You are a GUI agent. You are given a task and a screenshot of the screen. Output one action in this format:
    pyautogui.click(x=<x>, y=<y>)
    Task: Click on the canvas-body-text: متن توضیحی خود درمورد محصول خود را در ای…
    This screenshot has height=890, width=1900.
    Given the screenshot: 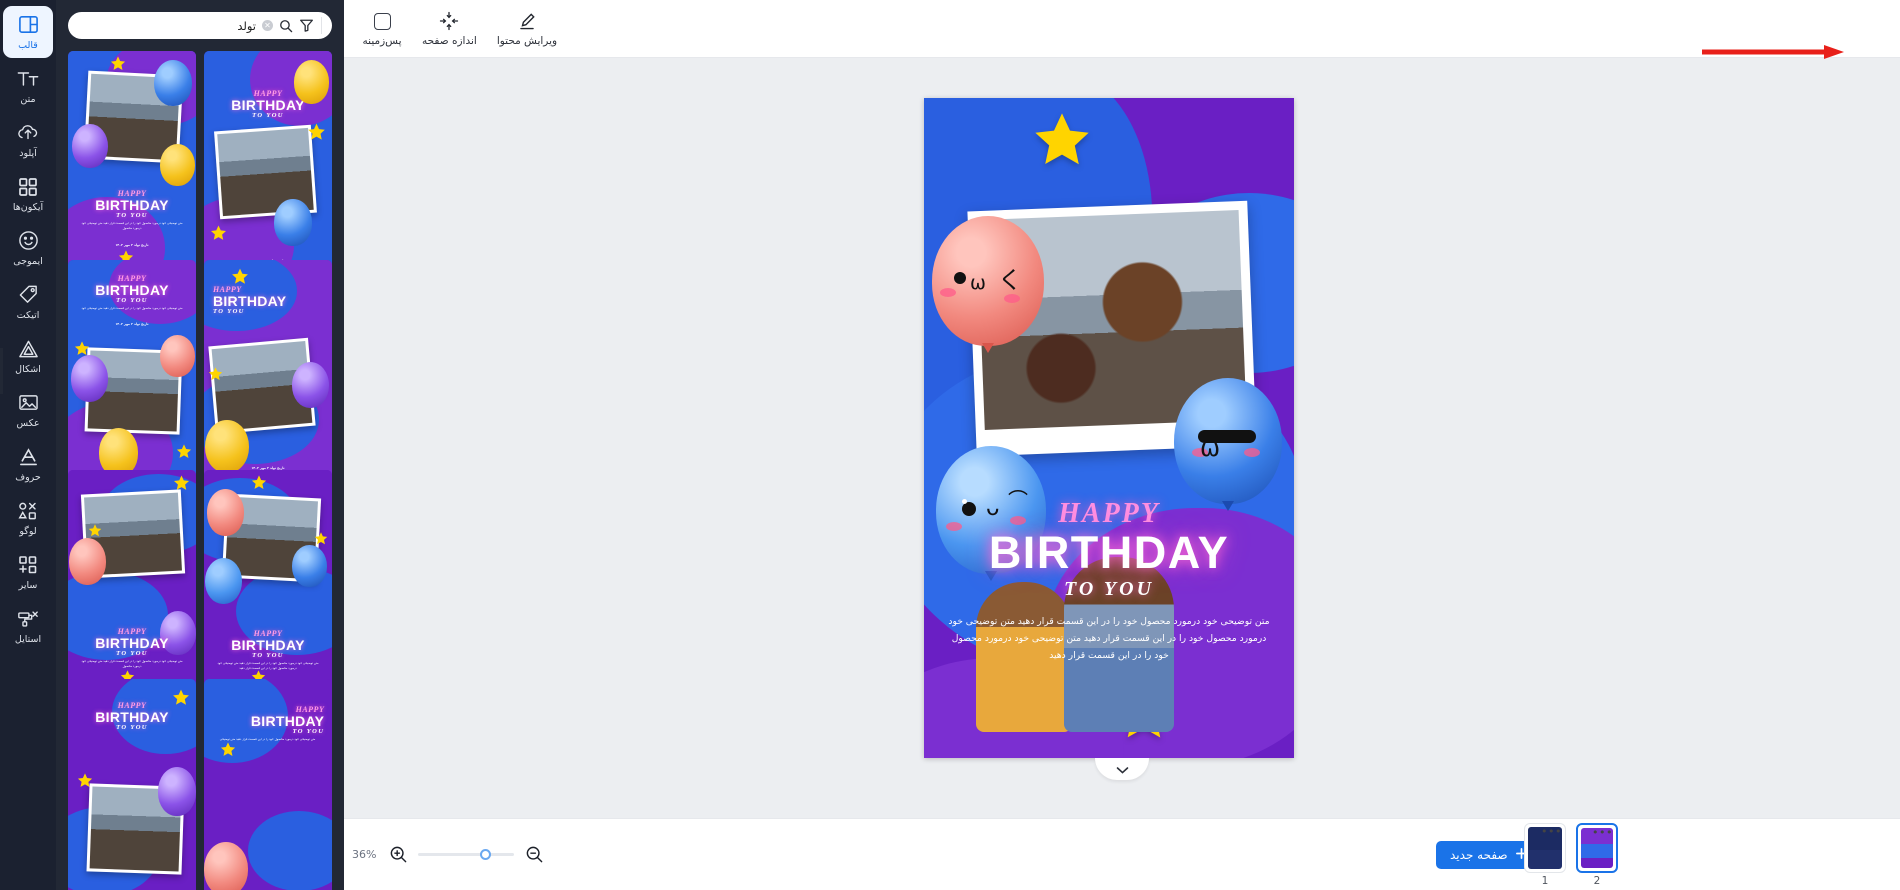 What is the action you would take?
    pyautogui.click(x=1109, y=638)
    